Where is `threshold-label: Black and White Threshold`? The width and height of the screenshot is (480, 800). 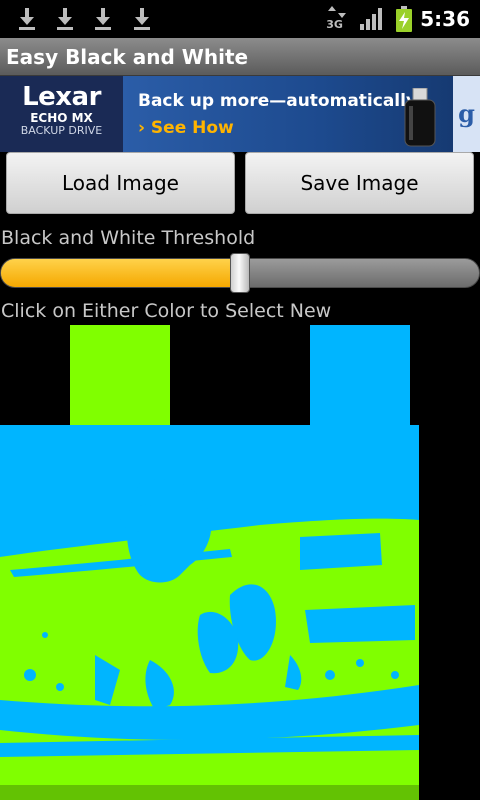
threshold-label: Black and White Threshold is located at coordinates (128, 238).